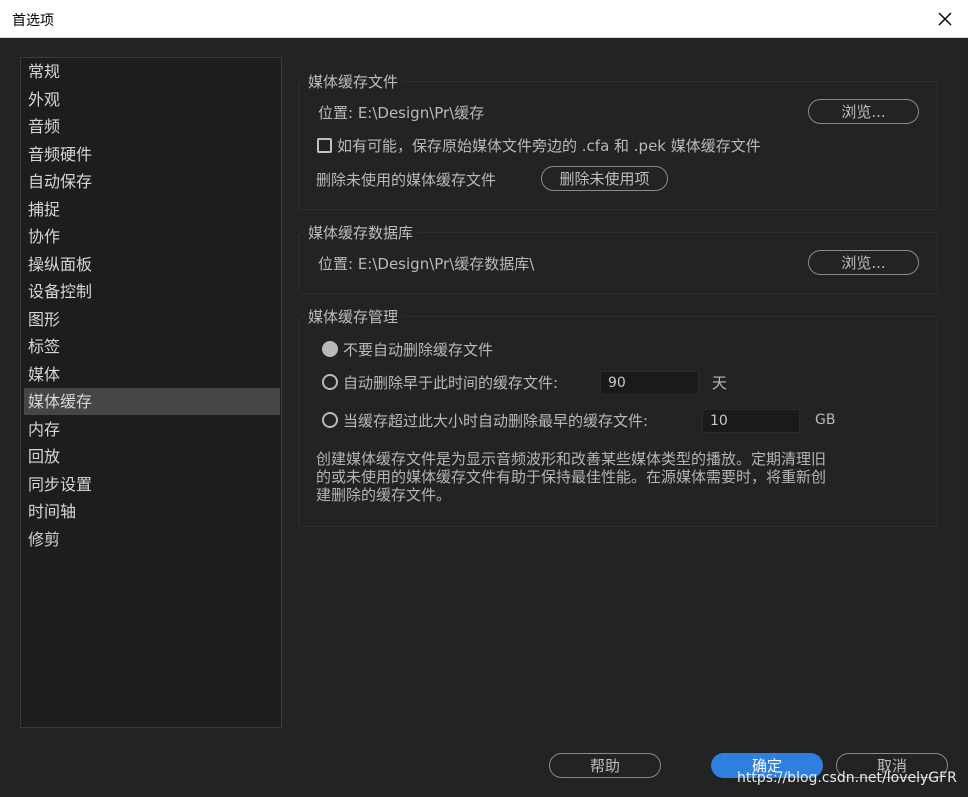 The image size is (968, 797). Describe the element at coordinates (152, 401) in the screenshot. I see `sidebar-item-media-cache: 媒体缓存` at that location.